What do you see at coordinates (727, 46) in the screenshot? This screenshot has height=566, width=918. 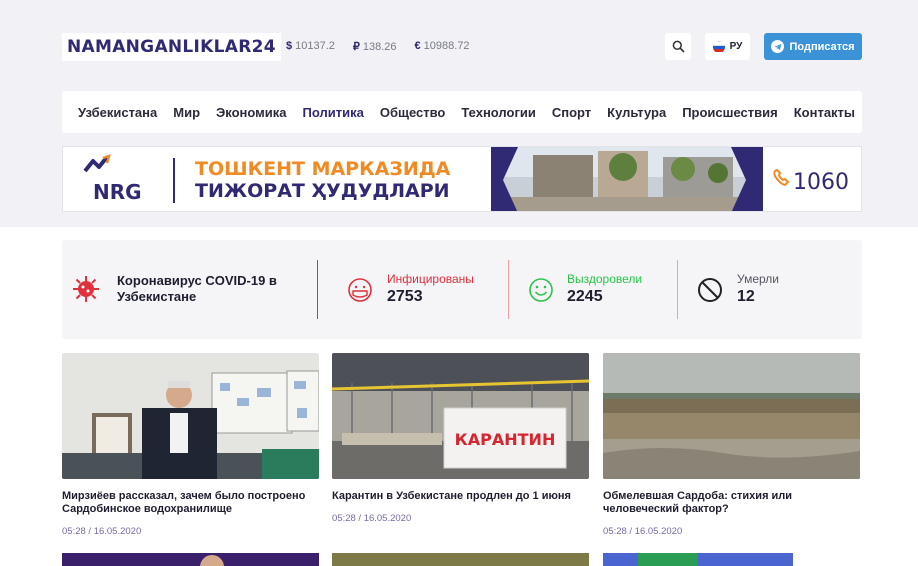 I see `language-selector: РУ` at bounding box center [727, 46].